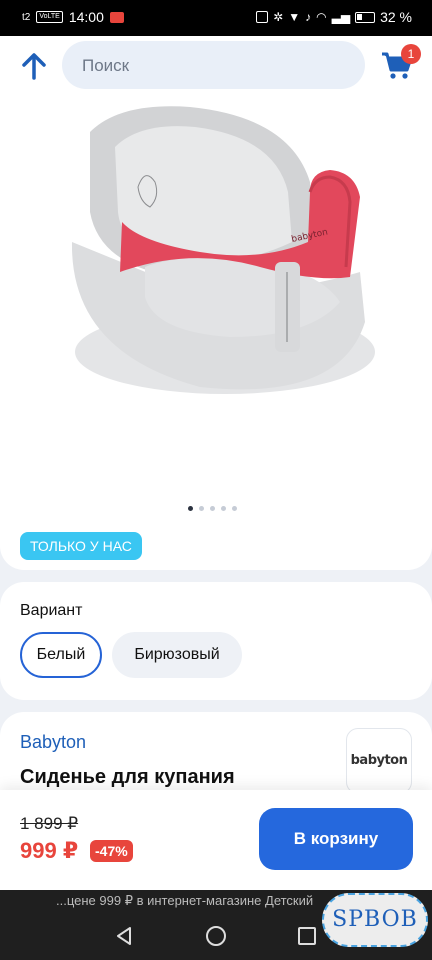 The image size is (432, 960). I want to click on brand-logo: babyton, so click(379, 761).